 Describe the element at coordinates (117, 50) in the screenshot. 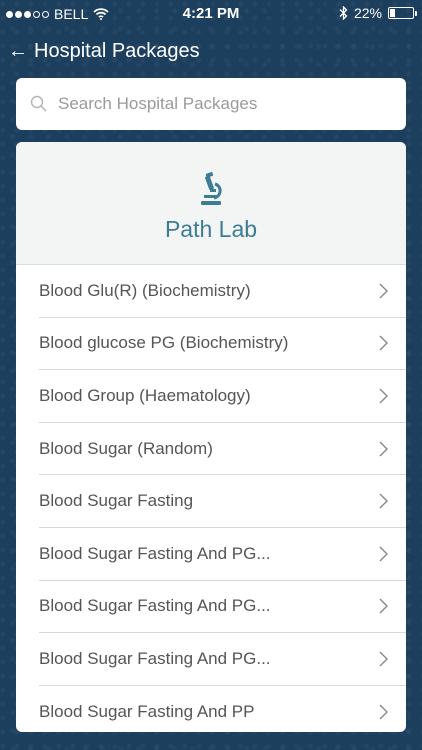

I see `page-title: Hospital Packages` at that location.